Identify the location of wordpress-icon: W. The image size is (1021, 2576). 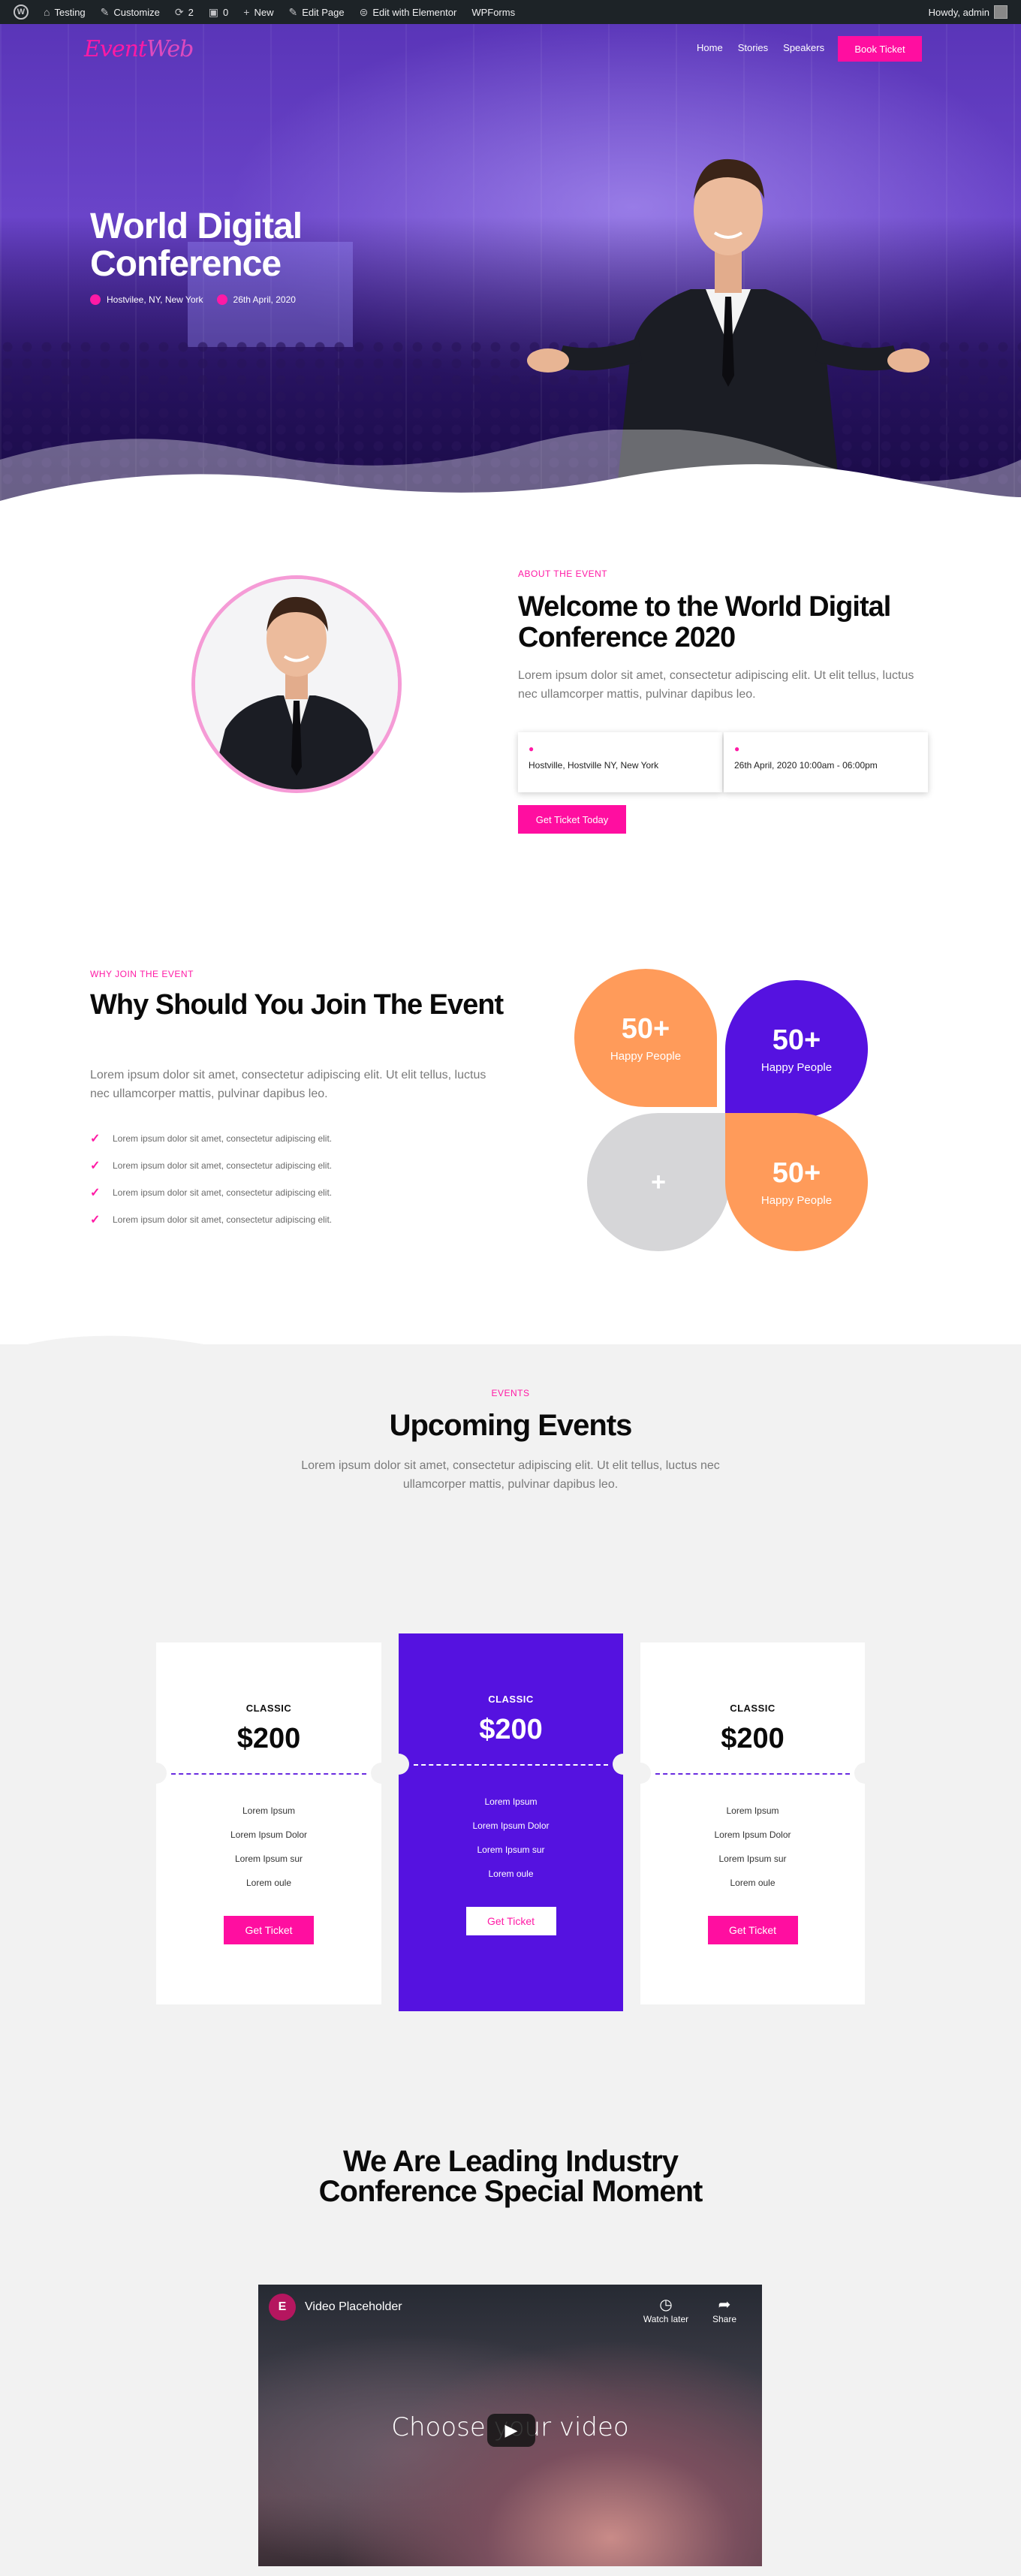
(21, 12).